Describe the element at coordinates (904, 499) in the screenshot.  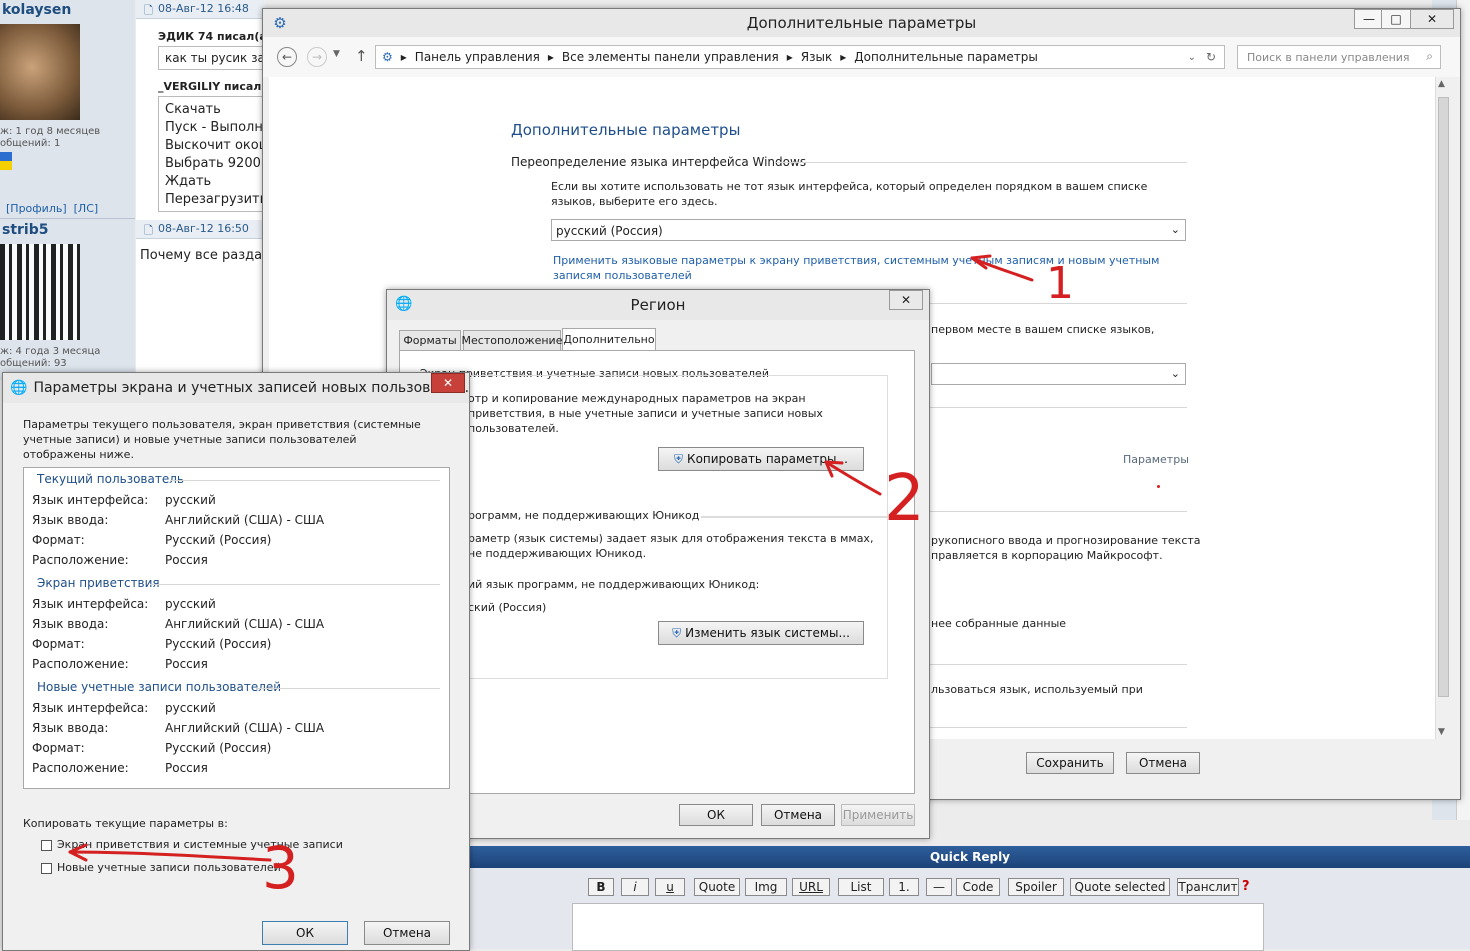
I see `annotation-number-2: 2` at that location.